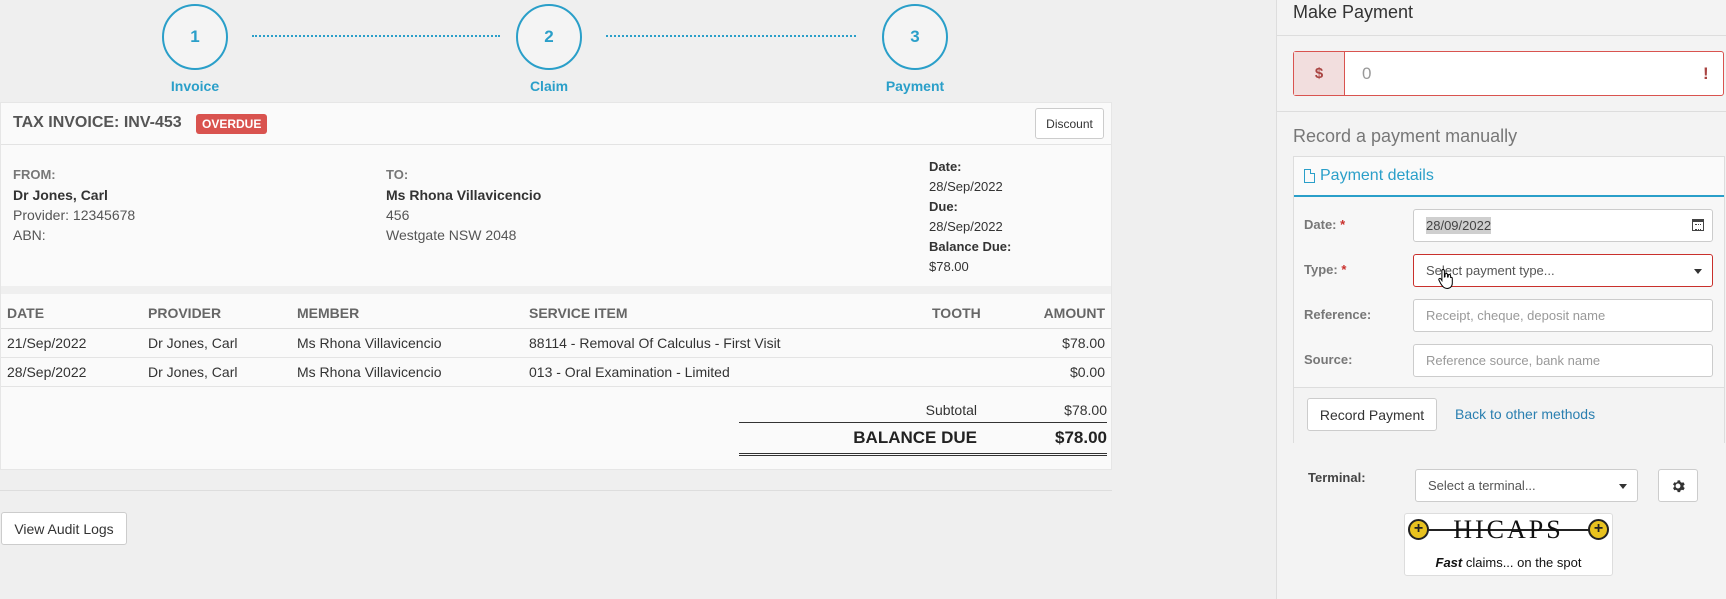  I want to click on date-value: 28/Sep/2022, so click(966, 186).